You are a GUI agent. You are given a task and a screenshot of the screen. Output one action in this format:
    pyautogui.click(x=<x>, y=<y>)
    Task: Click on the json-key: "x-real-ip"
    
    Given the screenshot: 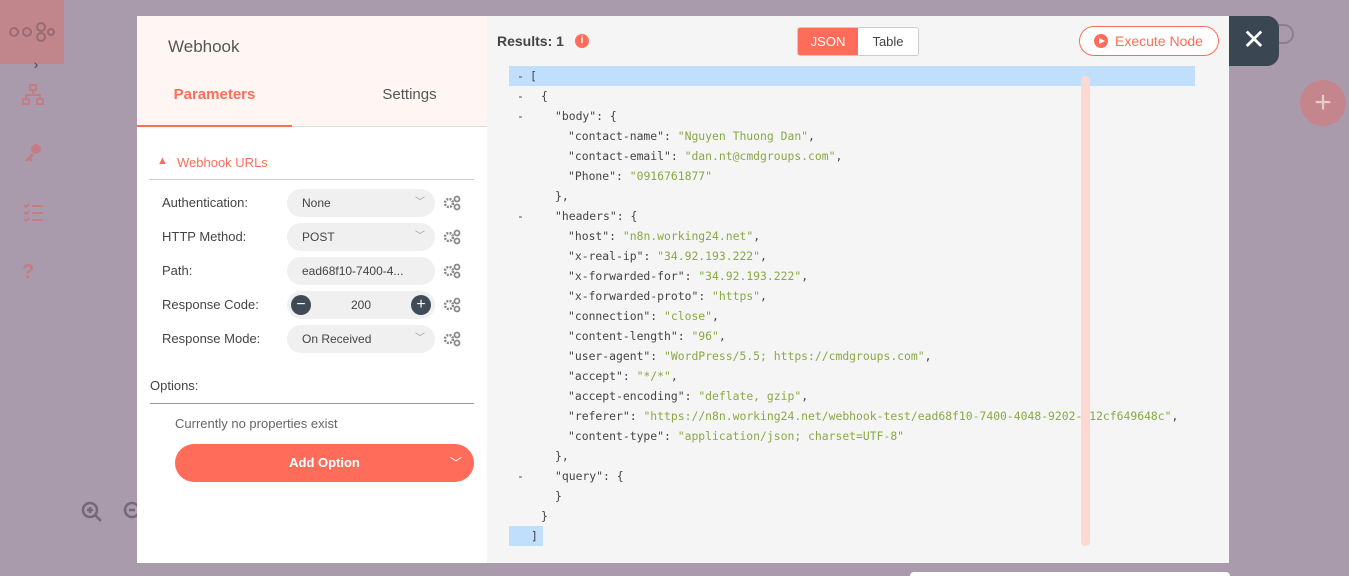 What is the action you would take?
    pyautogui.click(x=606, y=256)
    